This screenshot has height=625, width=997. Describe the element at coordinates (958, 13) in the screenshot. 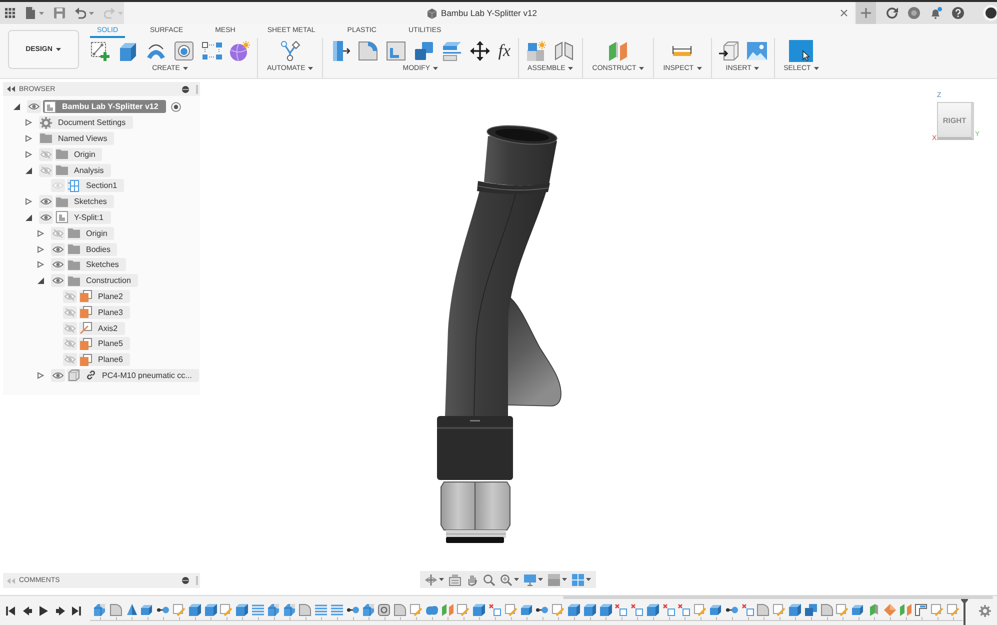

I see `help-icon` at that location.